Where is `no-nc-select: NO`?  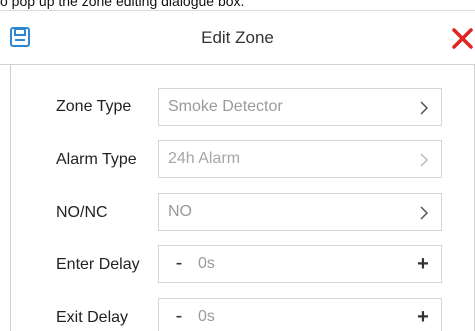 no-nc-select: NO is located at coordinates (300, 212).